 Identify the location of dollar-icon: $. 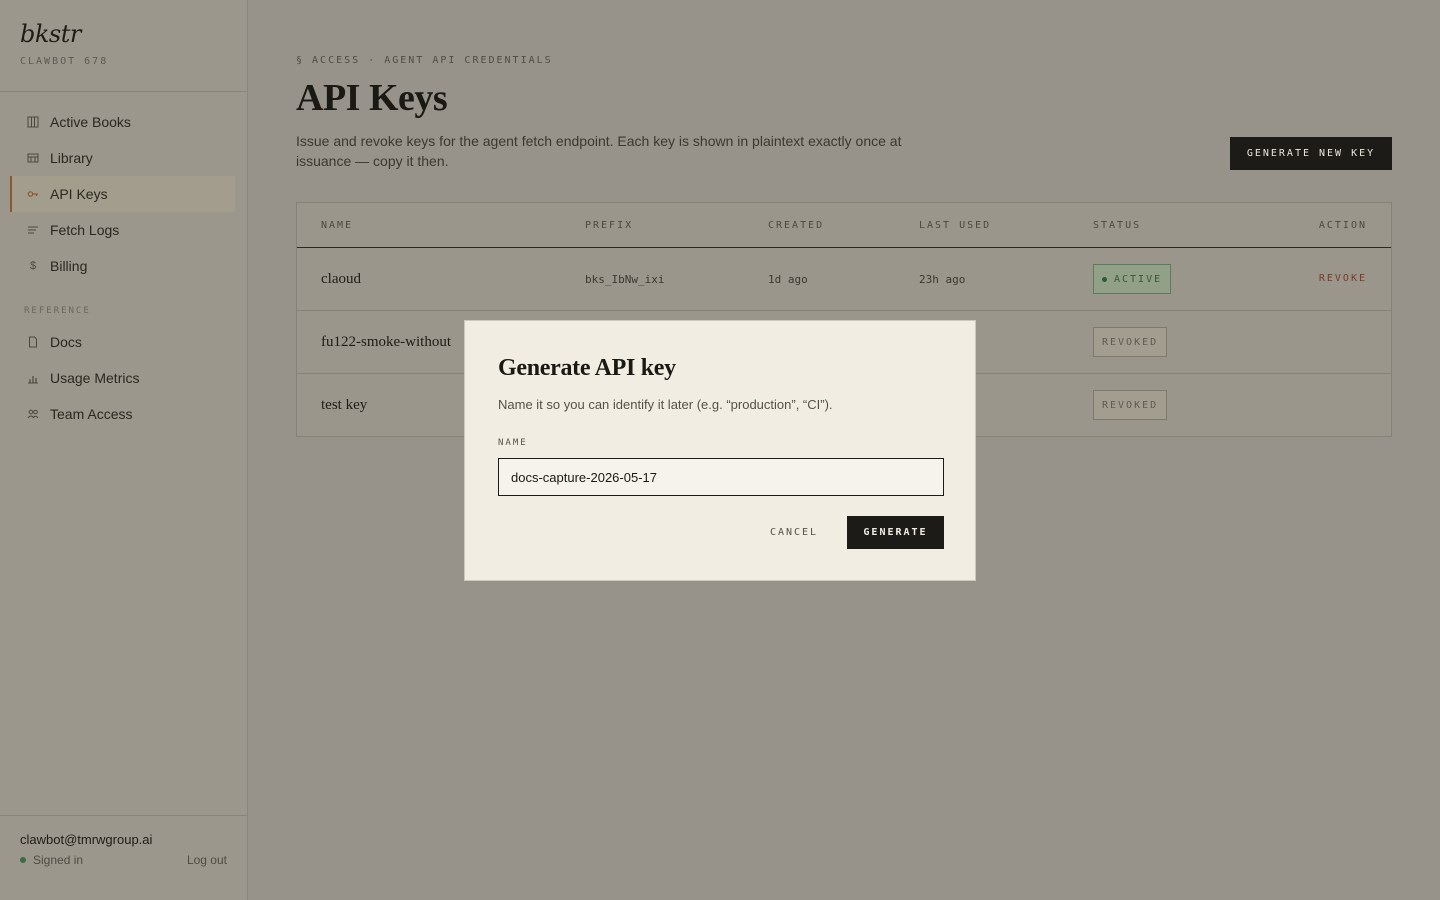
(33, 266).